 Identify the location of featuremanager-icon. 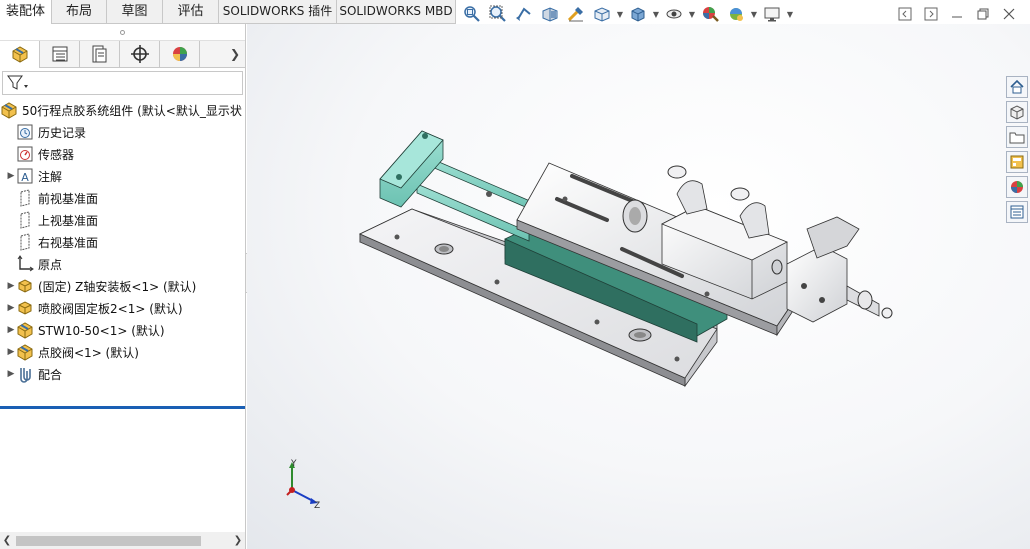
(20, 54).